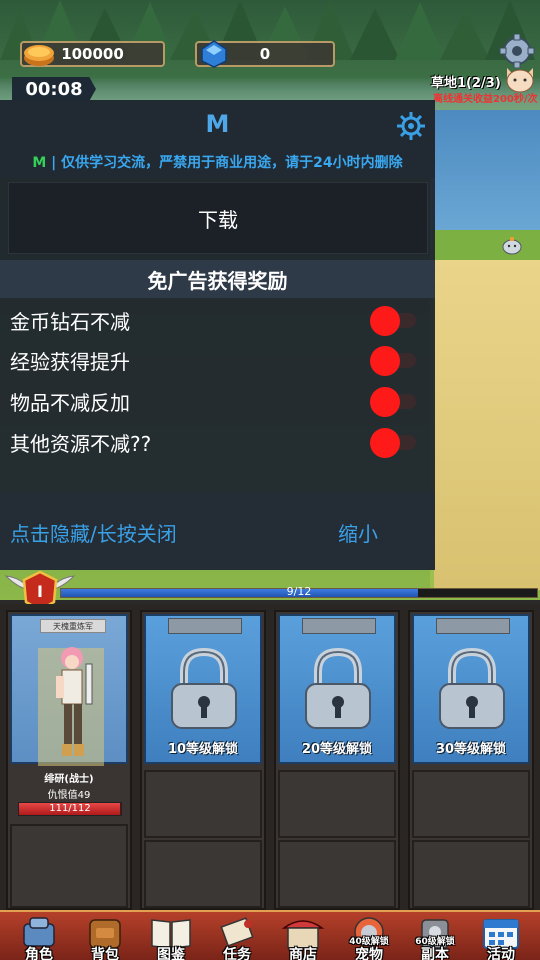 This screenshot has height=960, width=540. I want to click on diamond-icon, so click(214, 54).